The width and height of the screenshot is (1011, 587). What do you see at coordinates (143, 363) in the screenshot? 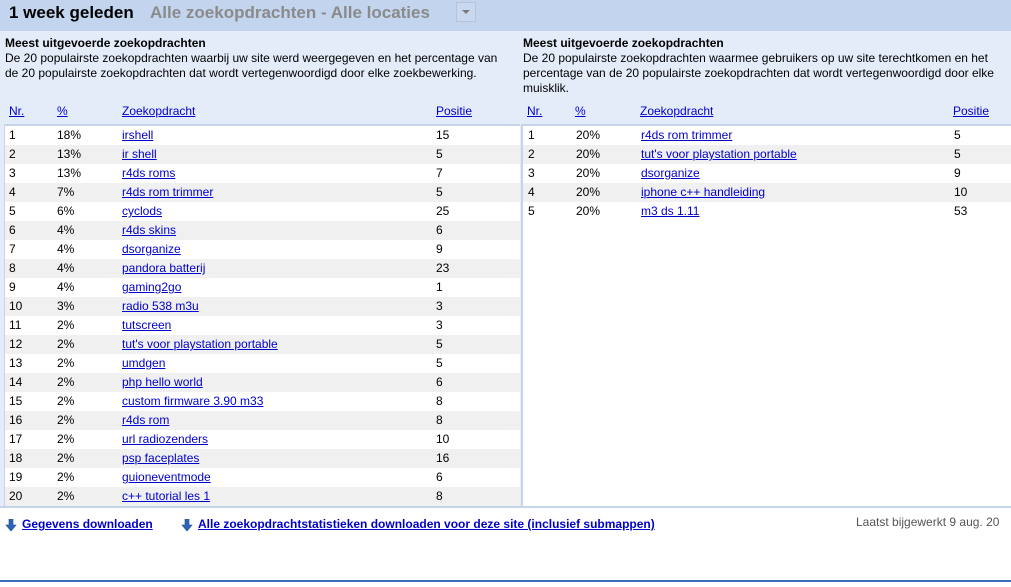
I see `row-query-link: umdgen` at bounding box center [143, 363].